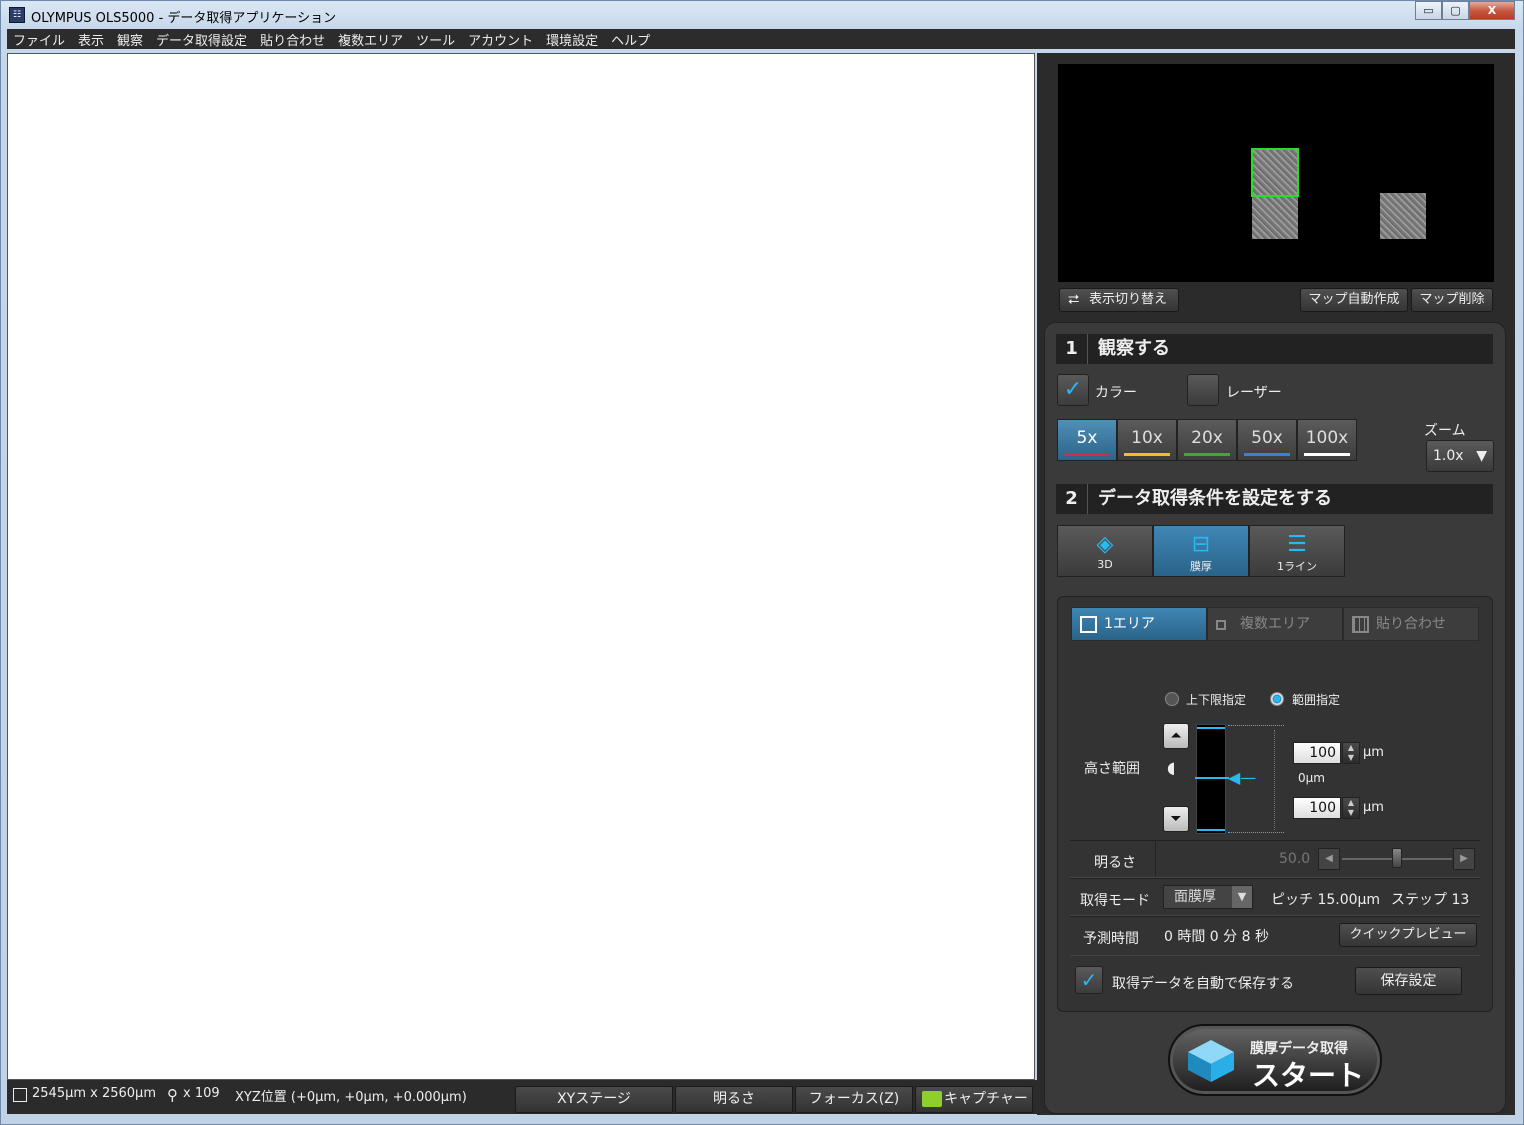 The width and height of the screenshot is (1524, 1125). What do you see at coordinates (1256, 832) in the screenshot?
I see `lower-guide-line` at bounding box center [1256, 832].